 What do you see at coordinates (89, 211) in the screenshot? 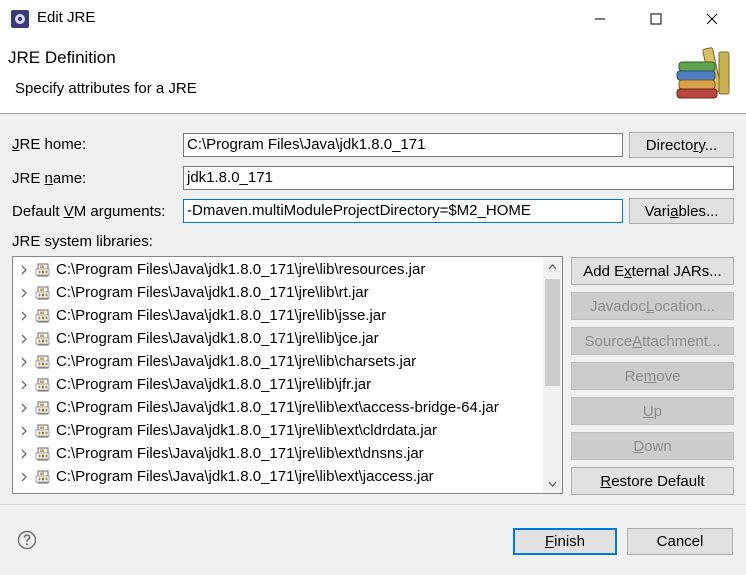
I see `vm-arguments-label: Default VM arguments:` at bounding box center [89, 211].